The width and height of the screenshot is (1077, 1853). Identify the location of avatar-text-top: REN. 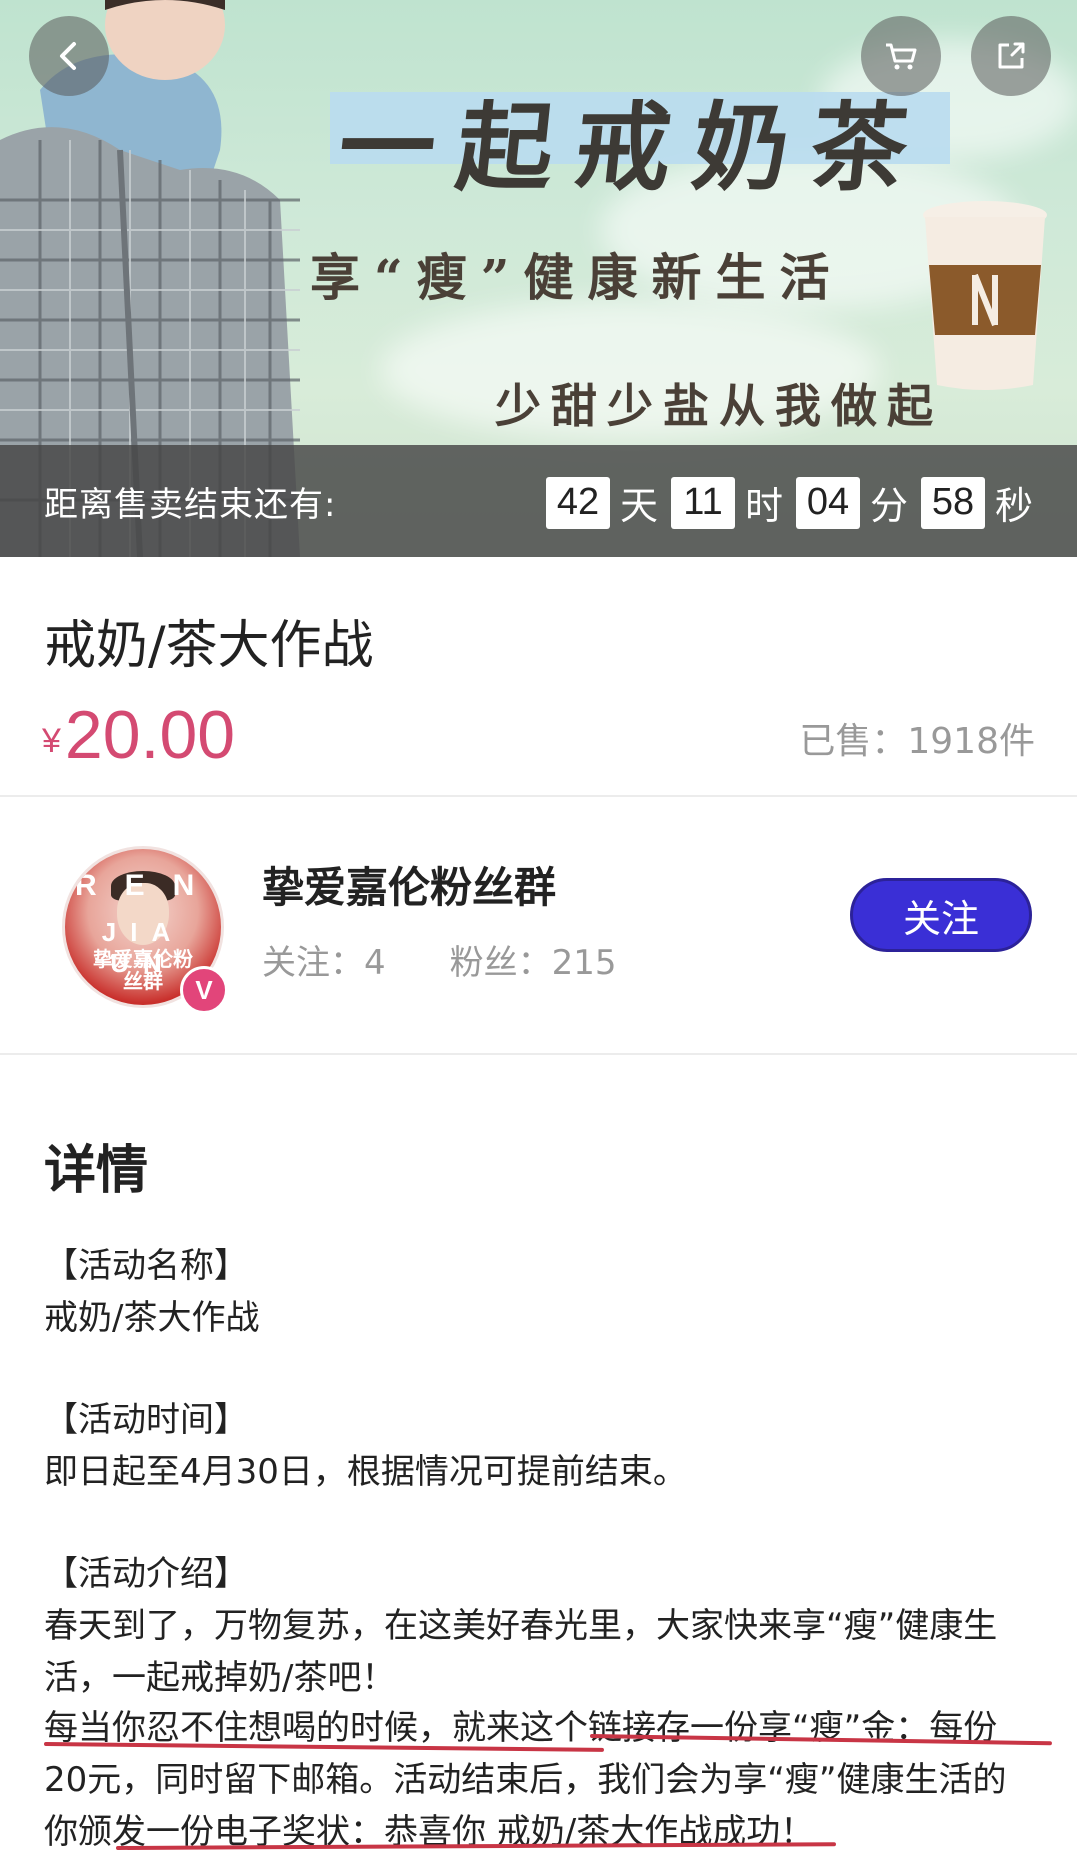
(149, 885).